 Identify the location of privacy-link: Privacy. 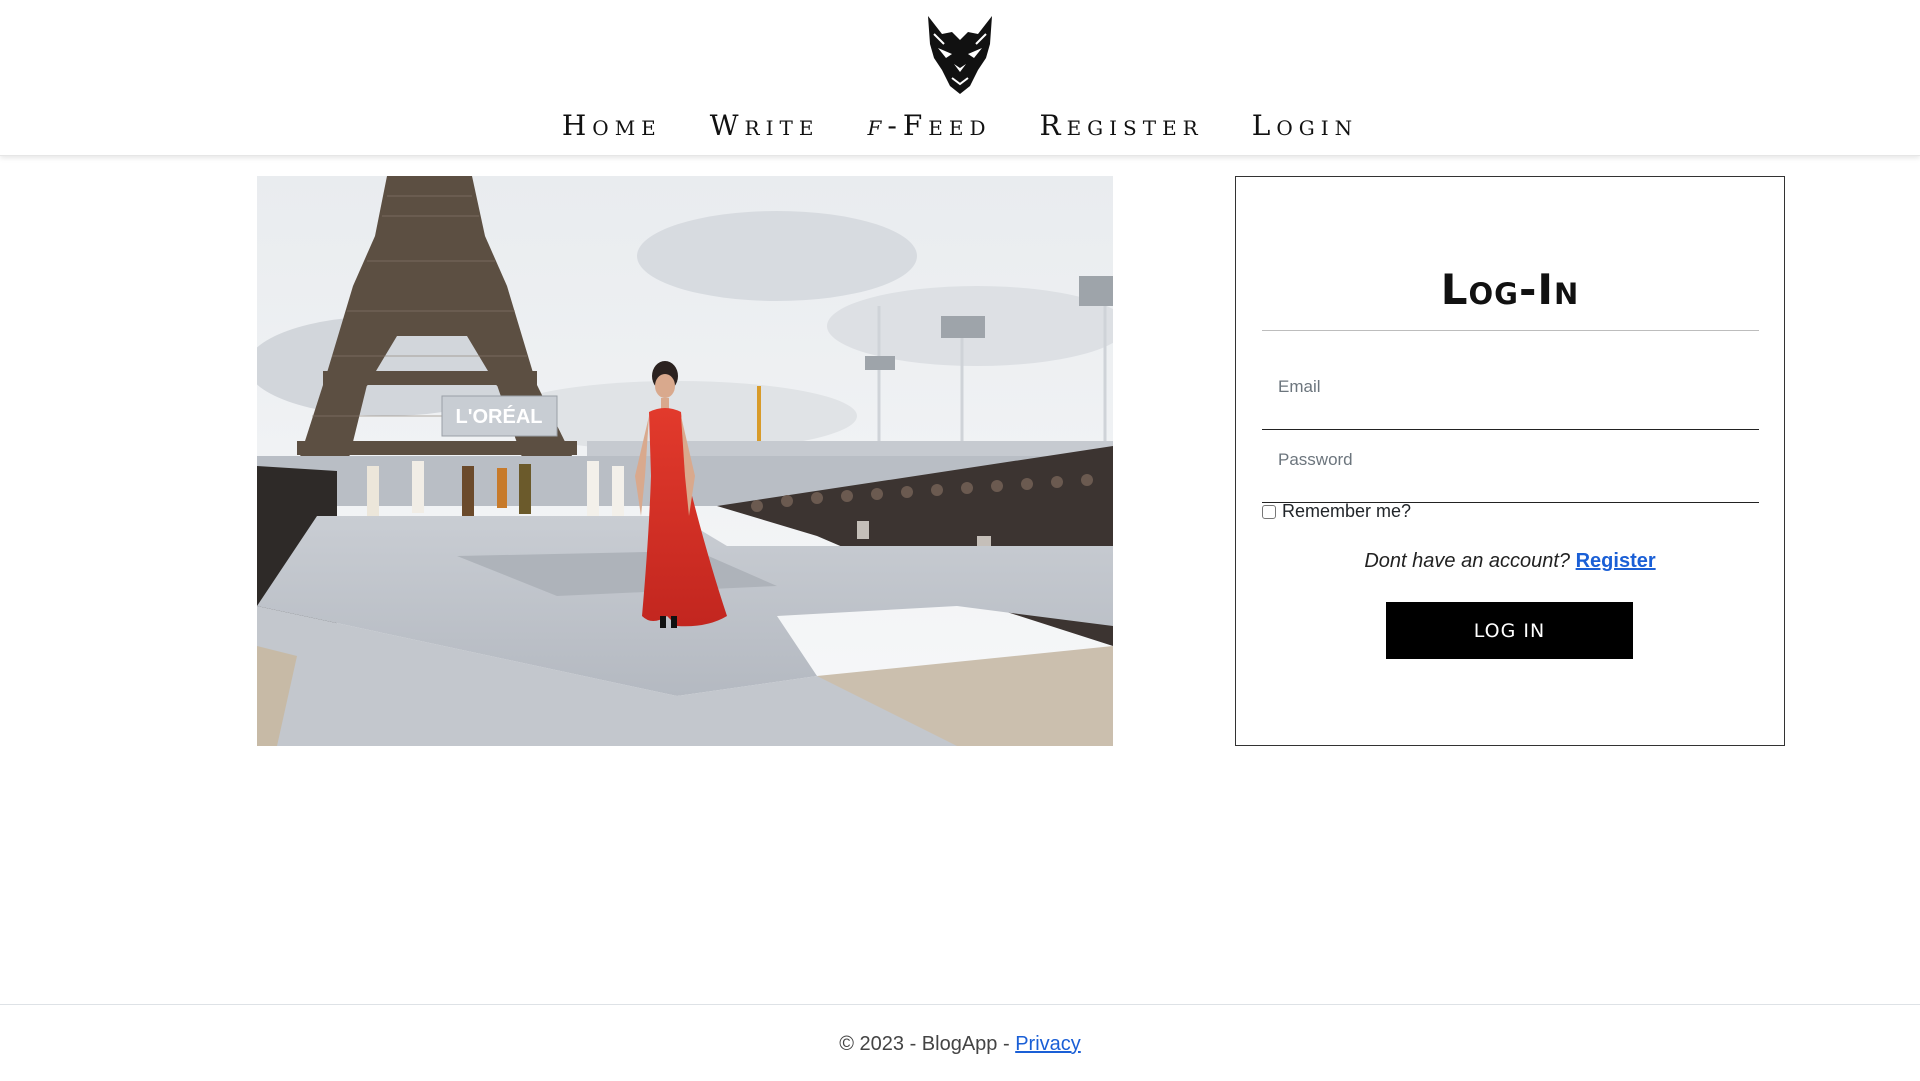
(1048, 1044).